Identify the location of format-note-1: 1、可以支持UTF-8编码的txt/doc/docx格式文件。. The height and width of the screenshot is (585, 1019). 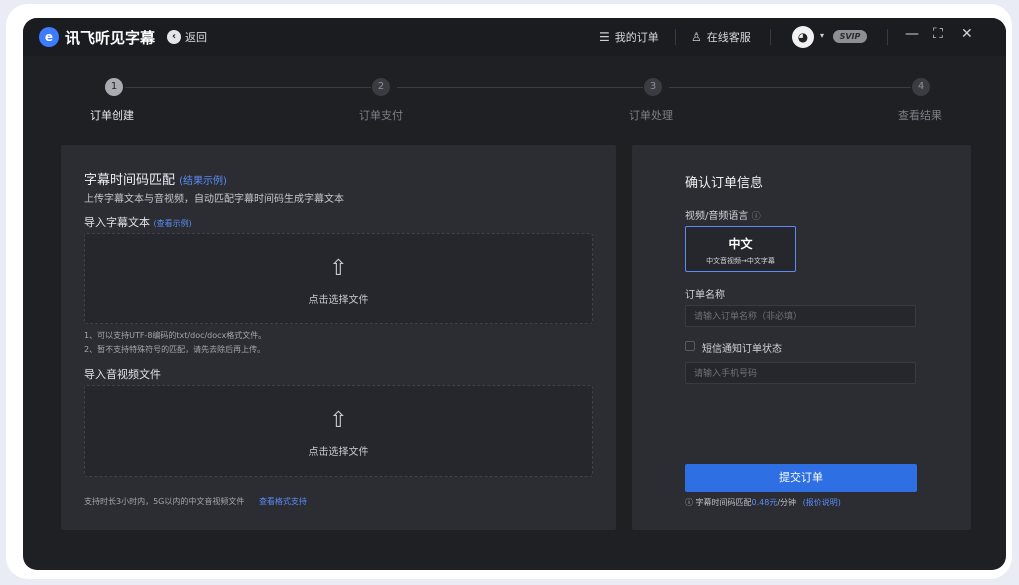
(175, 335).